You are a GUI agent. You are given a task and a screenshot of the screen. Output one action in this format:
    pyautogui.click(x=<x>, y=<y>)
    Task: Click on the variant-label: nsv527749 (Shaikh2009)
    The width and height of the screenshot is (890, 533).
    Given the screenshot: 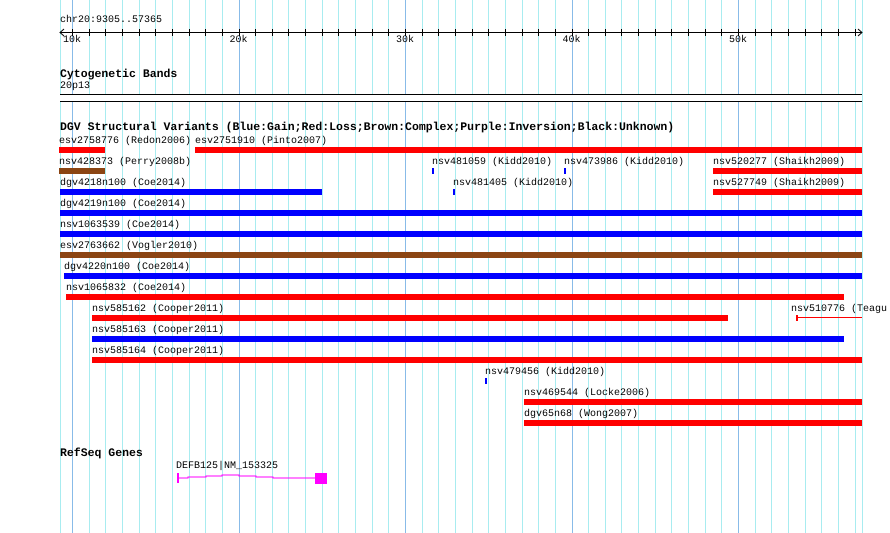 What is the action you would take?
    pyautogui.click(x=779, y=183)
    